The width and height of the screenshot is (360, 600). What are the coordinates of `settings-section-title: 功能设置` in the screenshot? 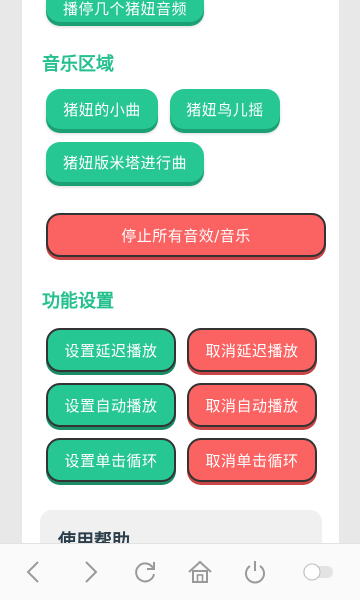 It's located at (78, 301).